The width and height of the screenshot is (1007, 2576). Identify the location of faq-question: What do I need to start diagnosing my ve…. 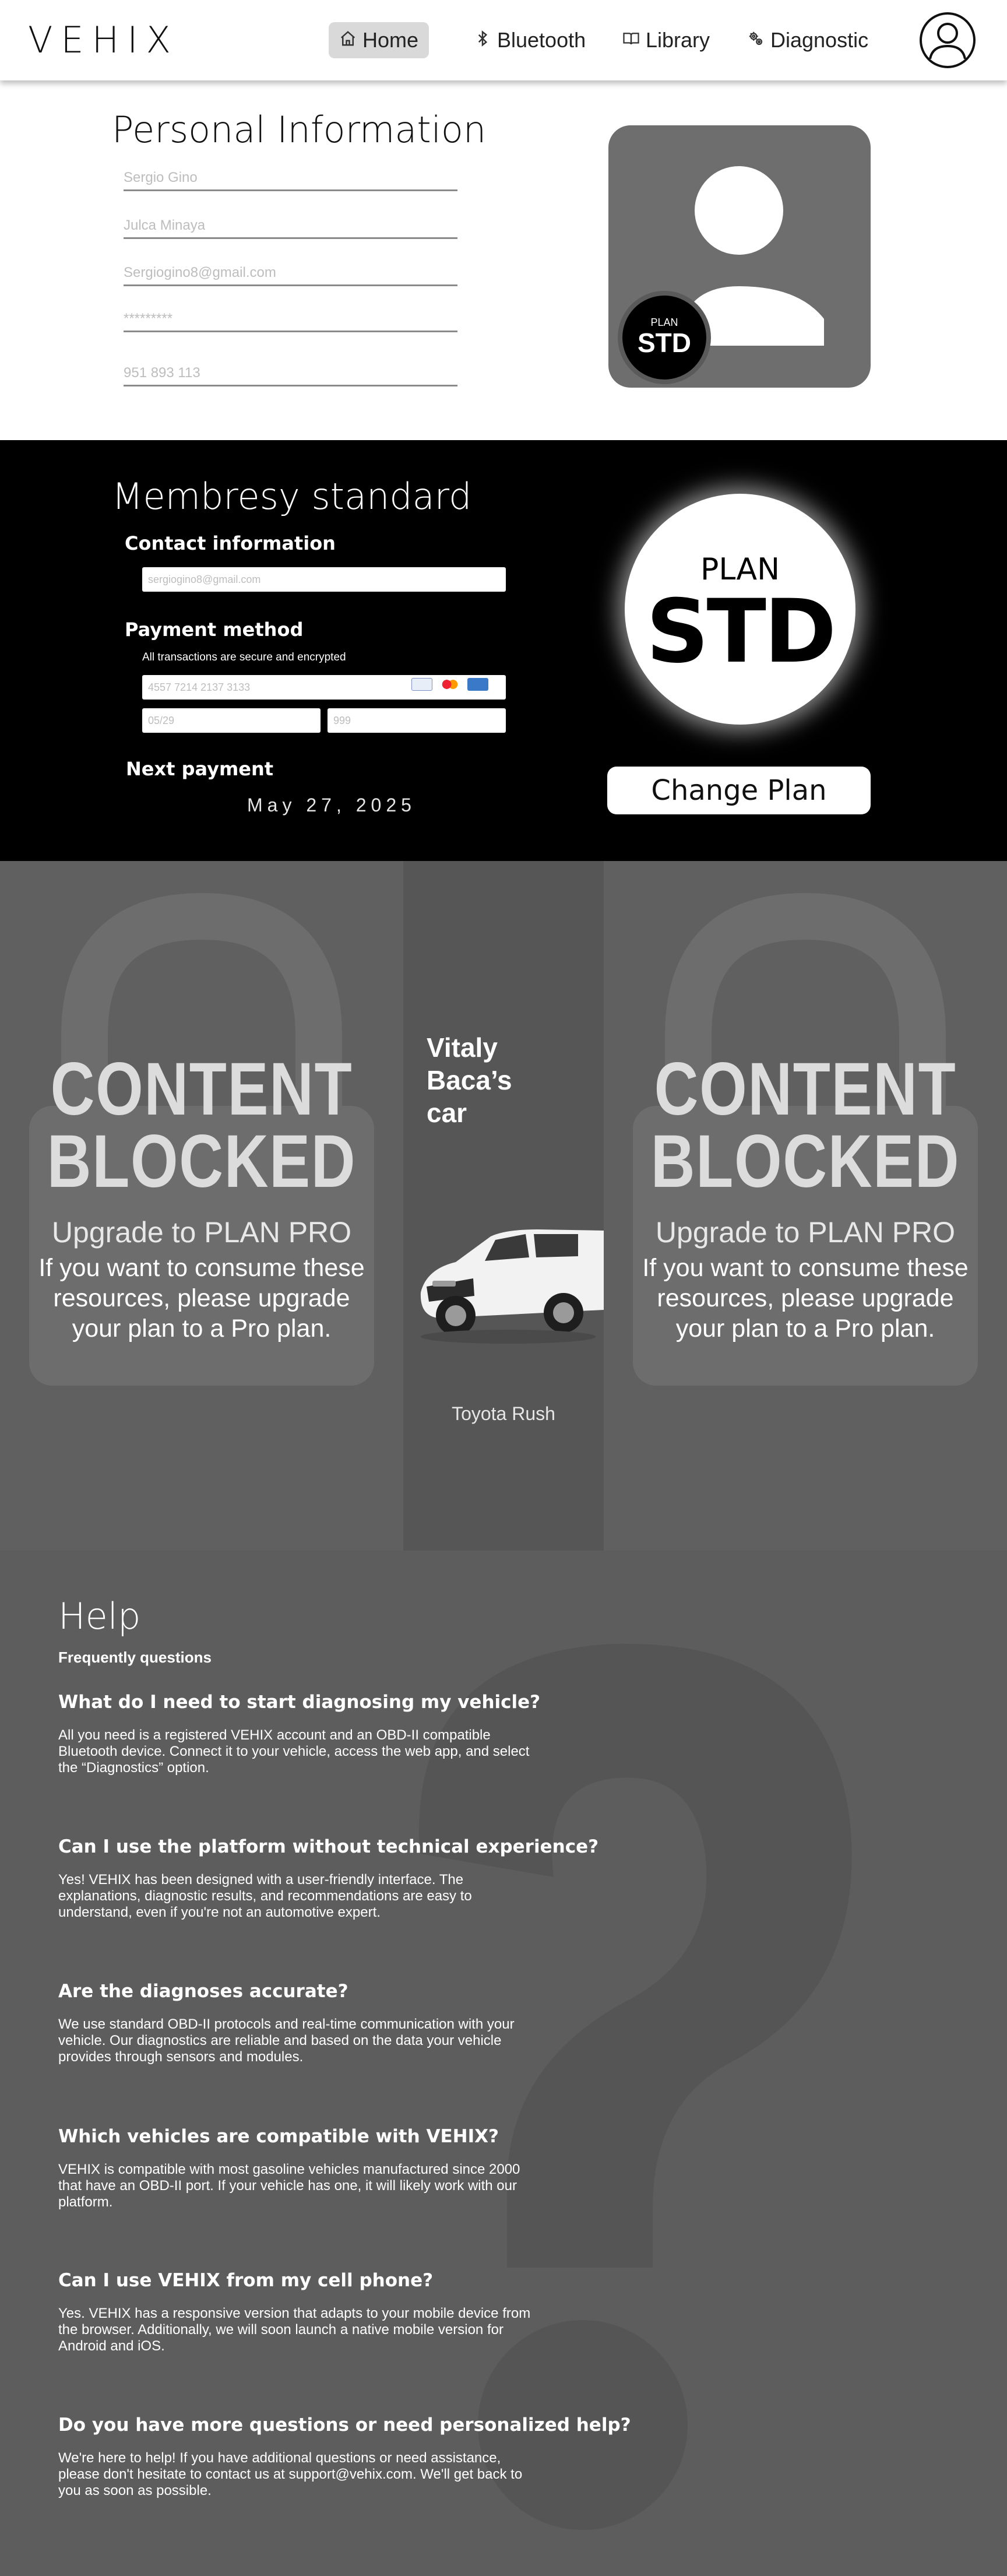
(300, 1702).